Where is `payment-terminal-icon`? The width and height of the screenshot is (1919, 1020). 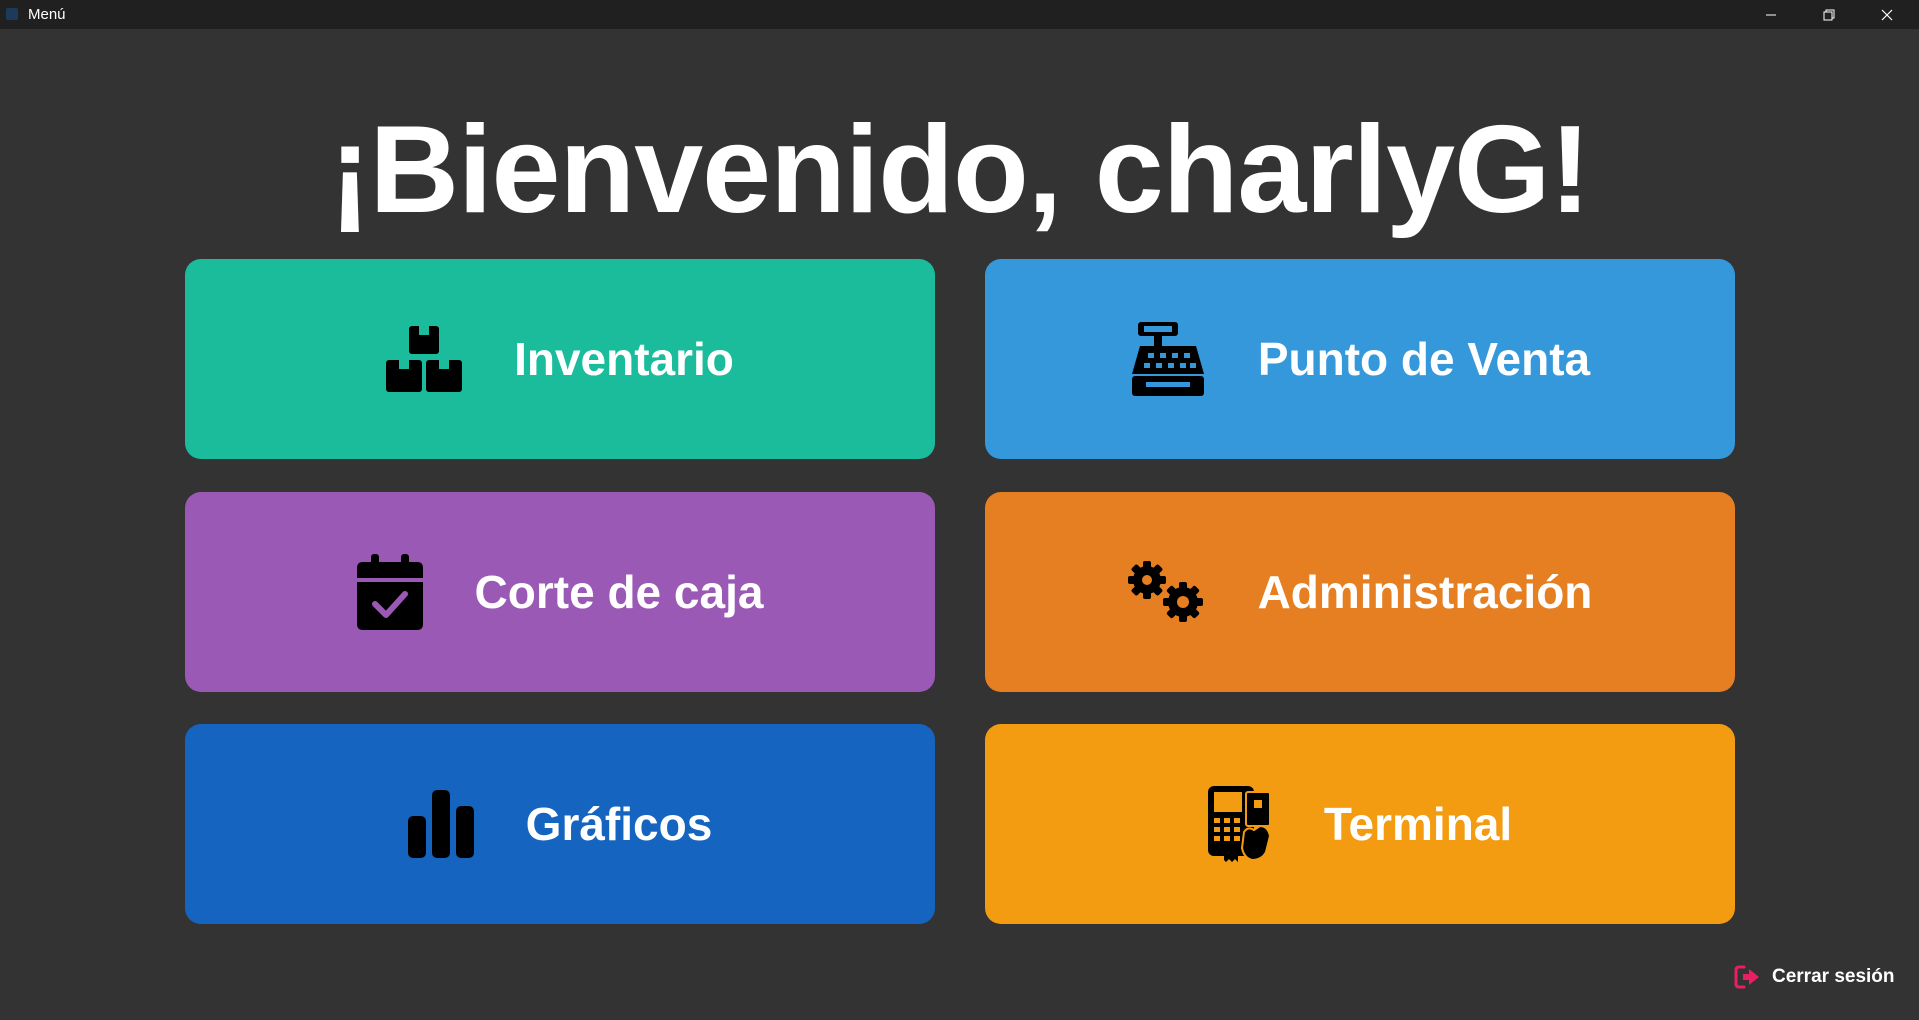 payment-terminal-icon is located at coordinates (1239, 824).